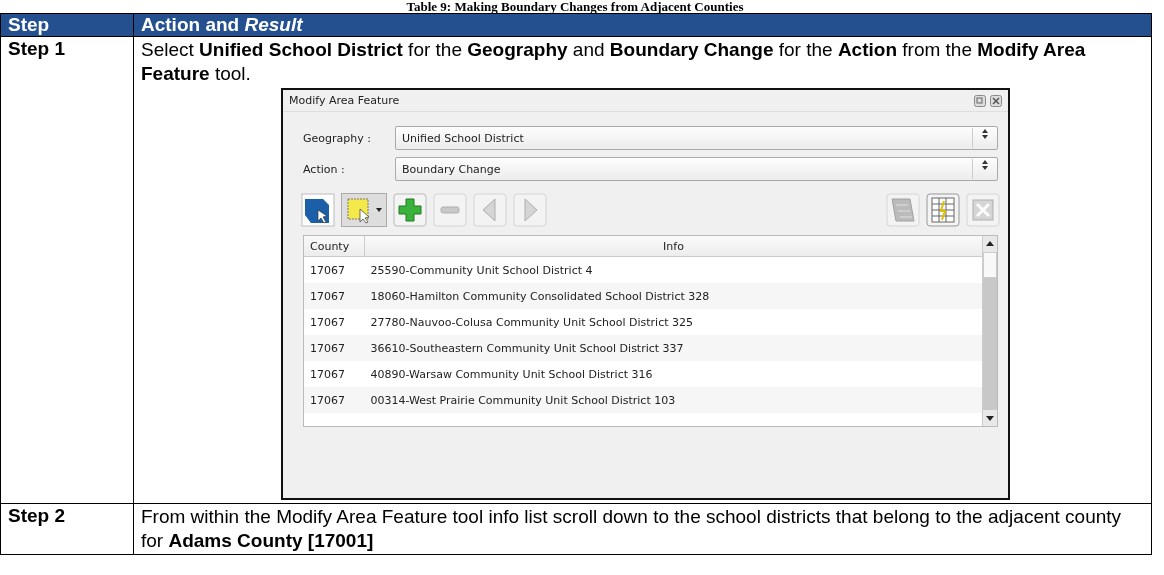  What do you see at coordinates (990, 265) in the screenshot?
I see `scroll-thumb` at bounding box center [990, 265].